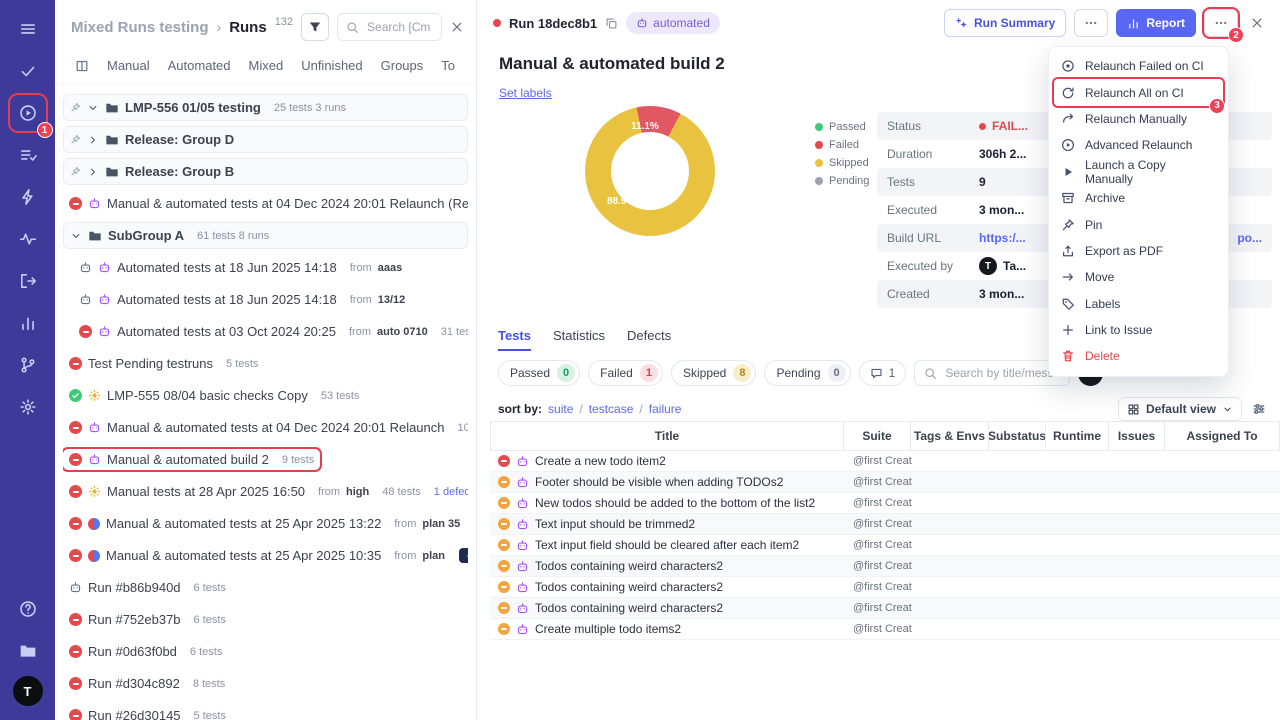 The width and height of the screenshot is (1280, 720). I want to click on runs-tab-mixed: Mixed, so click(266, 65).